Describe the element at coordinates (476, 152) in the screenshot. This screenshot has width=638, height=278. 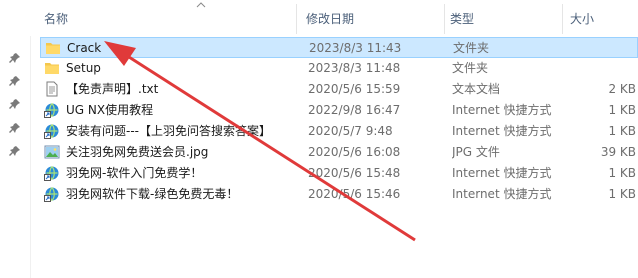
I see `file-type: JPG 文件` at that location.